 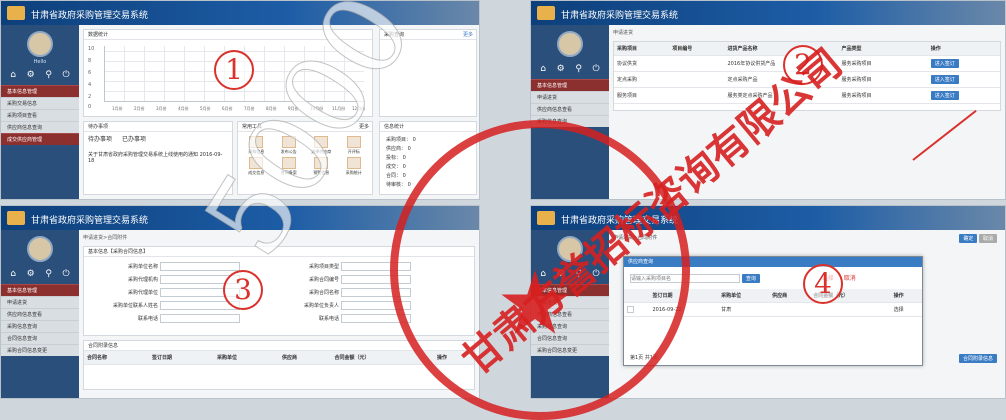 What do you see at coordinates (623, 33) in the screenshot?
I see `breadcrumb: 申请进货` at bounding box center [623, 33].